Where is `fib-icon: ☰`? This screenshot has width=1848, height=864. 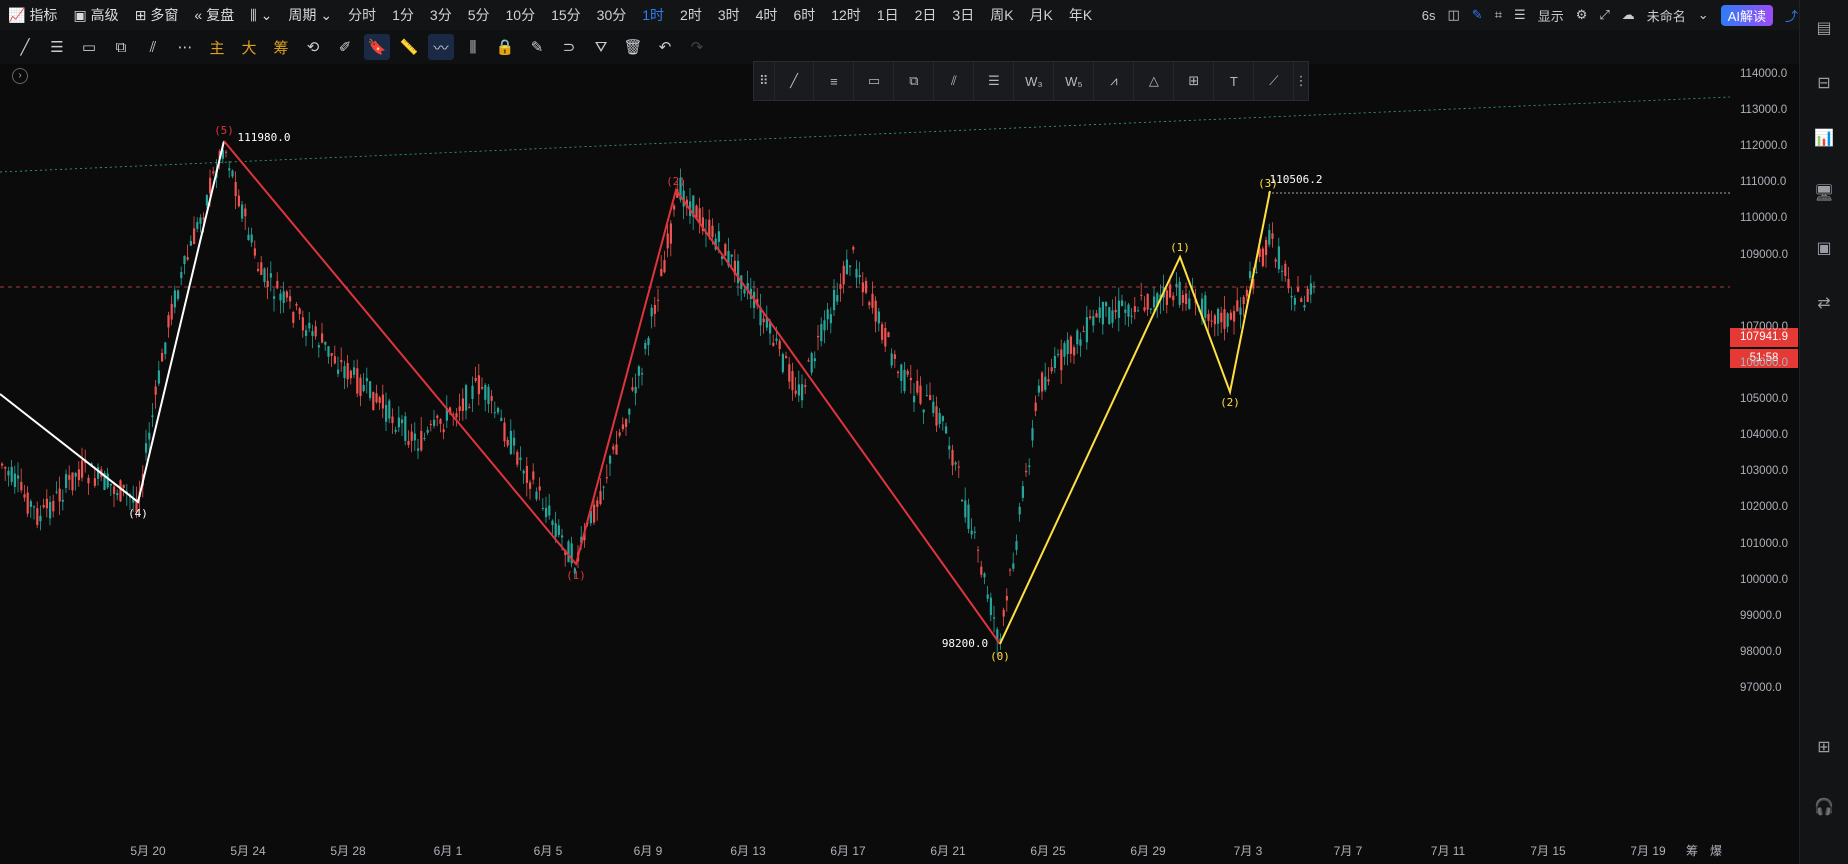 fib-icon: ☰ is located at coordinates (994, 81).